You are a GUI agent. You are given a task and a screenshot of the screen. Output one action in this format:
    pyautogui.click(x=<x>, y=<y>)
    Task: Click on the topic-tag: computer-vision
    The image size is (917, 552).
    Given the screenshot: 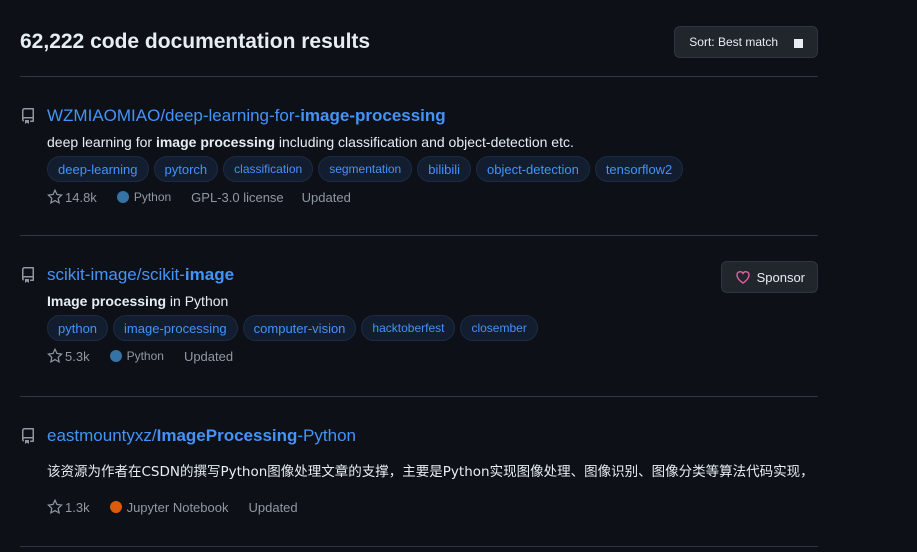 What is the action you would take?
    pyautogui.click(x=299, y=328)
    